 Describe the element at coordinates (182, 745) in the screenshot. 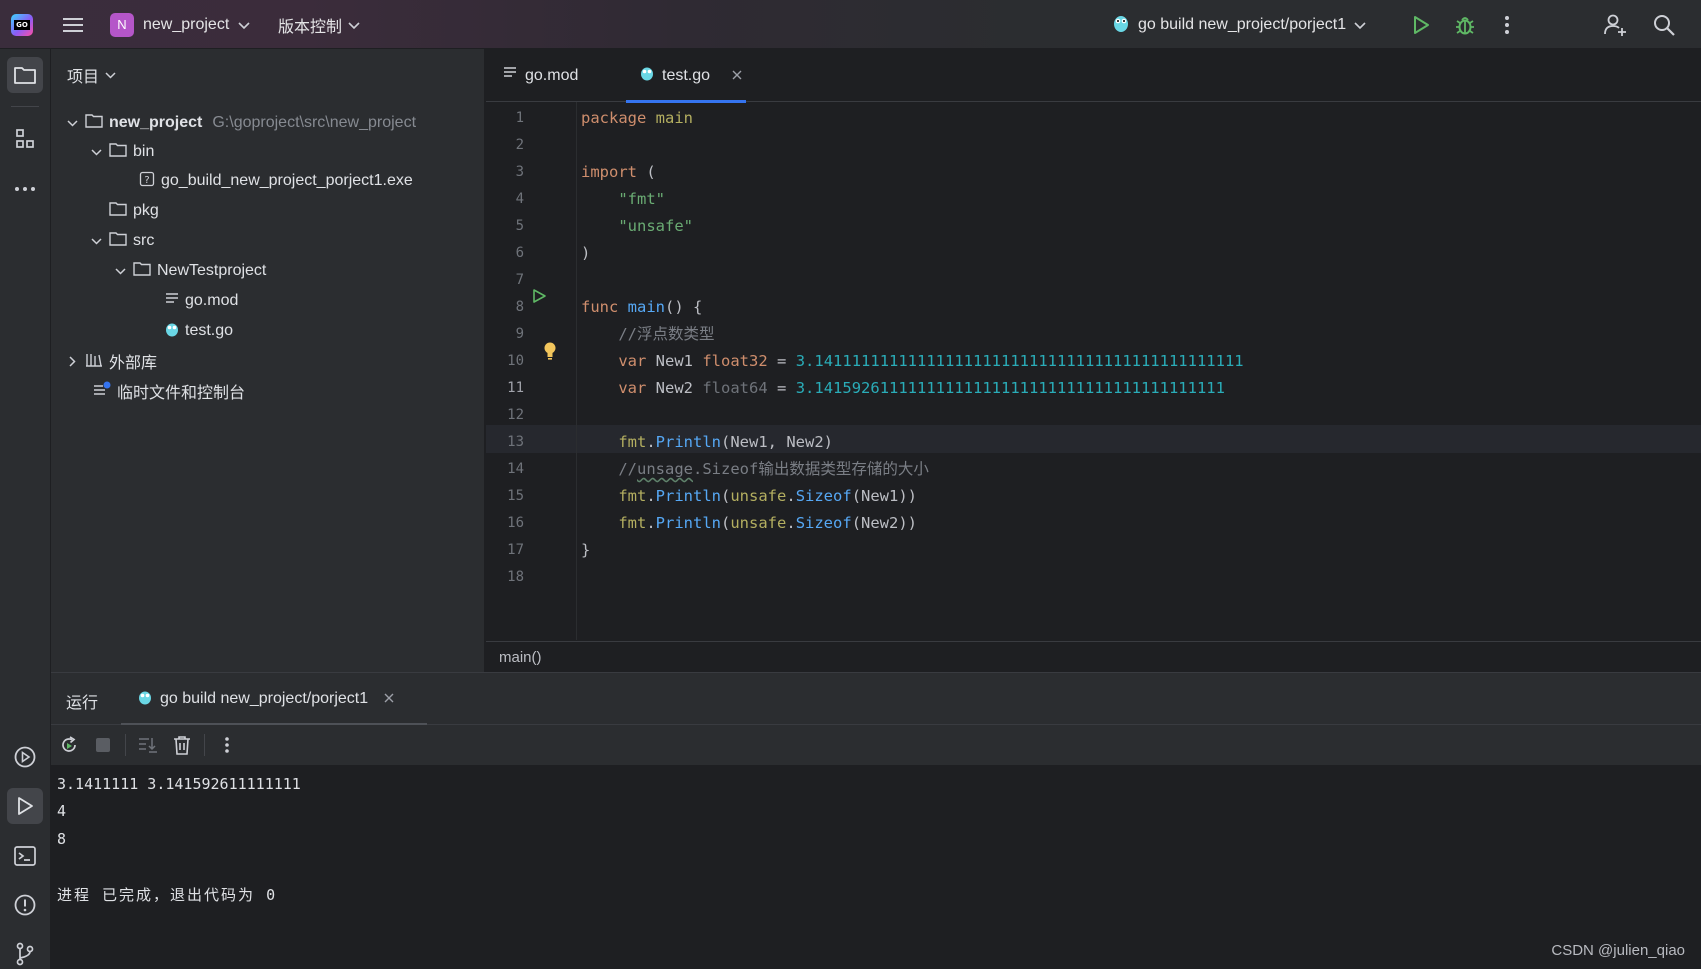

I see `trash-icon` at that location.